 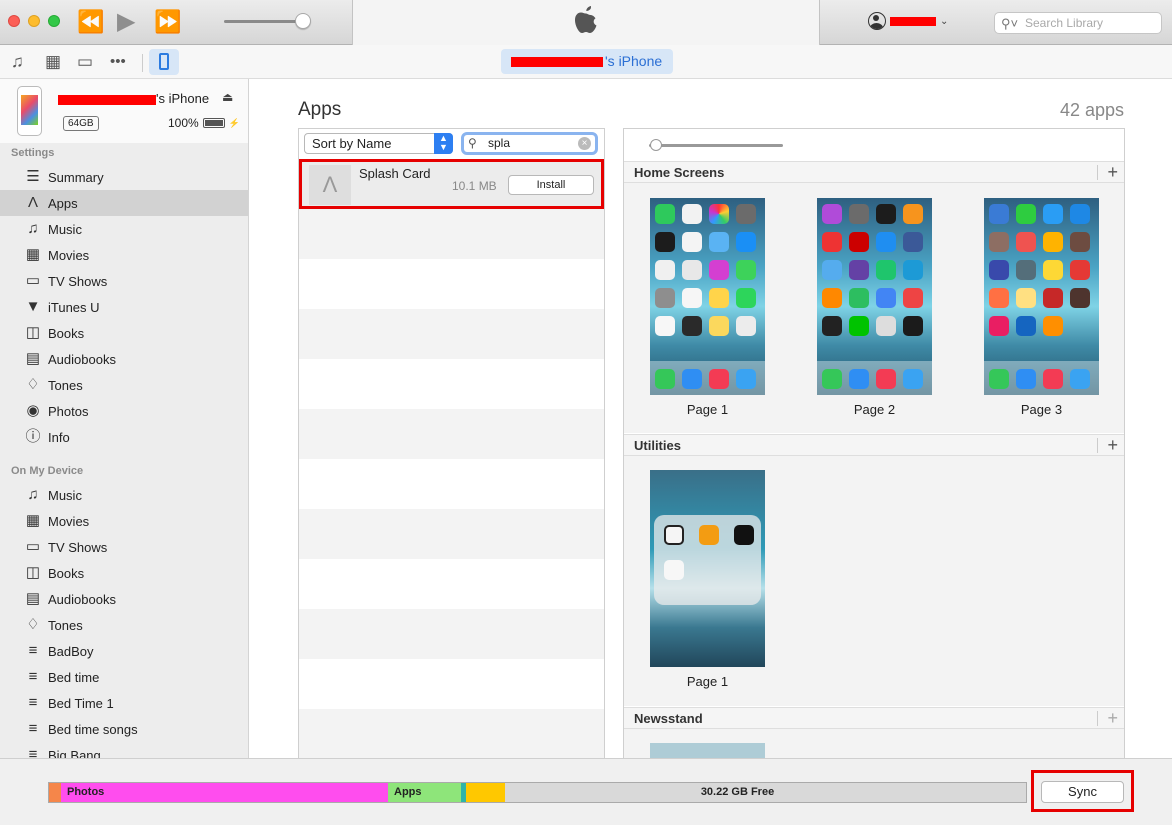 I want to click on sidebar-item-photos: ◉ Photos, so click(x=124, y=411).